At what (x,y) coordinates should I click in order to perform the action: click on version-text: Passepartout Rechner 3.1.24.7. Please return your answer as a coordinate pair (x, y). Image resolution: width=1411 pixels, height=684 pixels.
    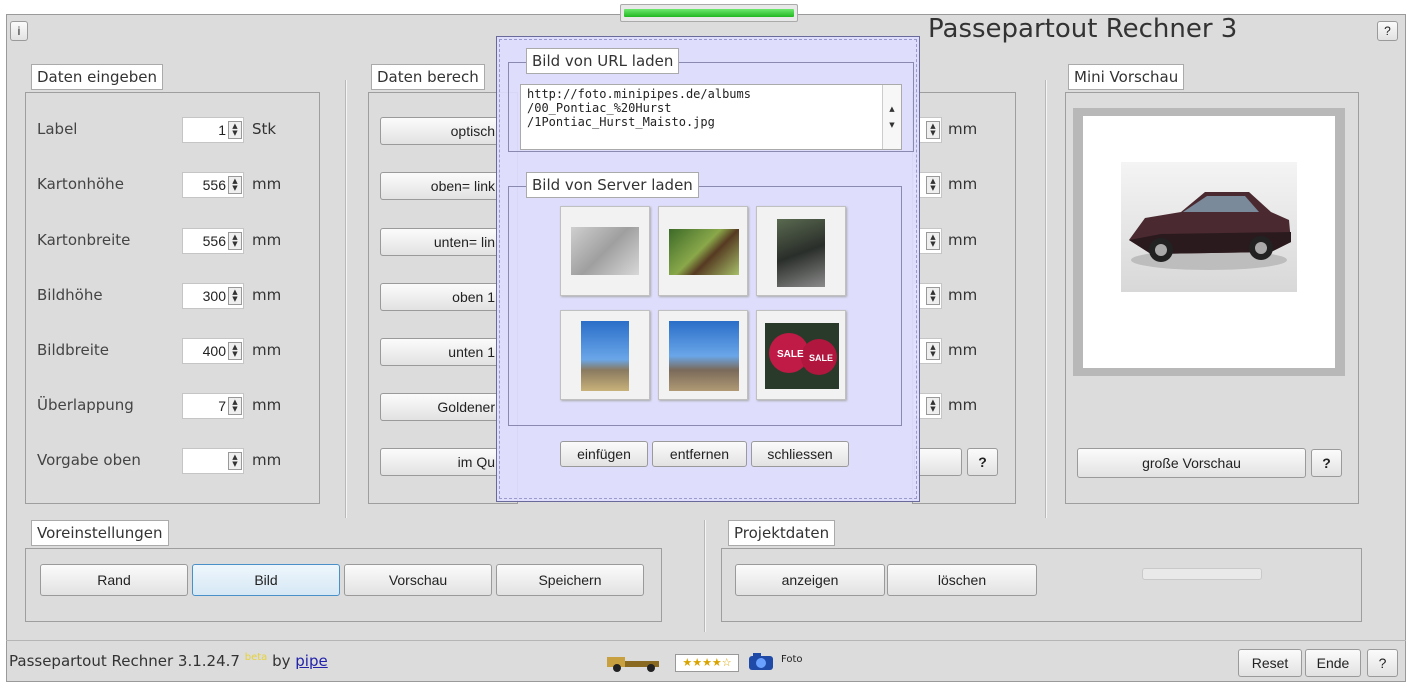
    Looking at the image, I should click on (124, 661).